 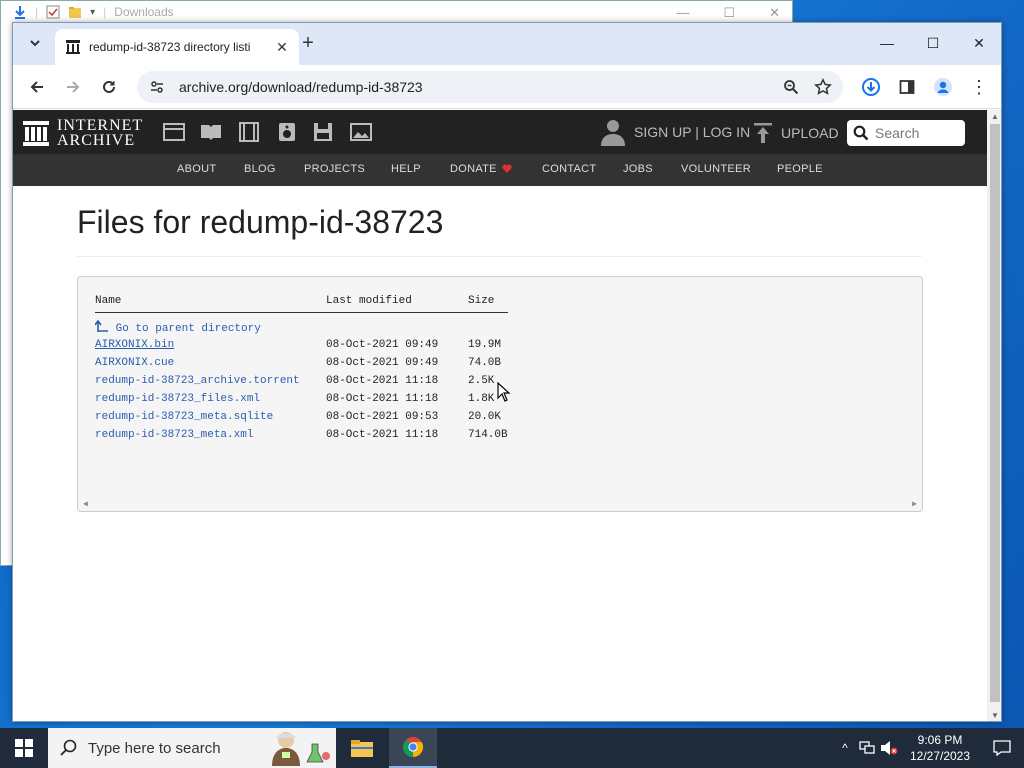 What do you see at coordinates (382, 363) in the screenshot?
I see `file-modified: 08-Oct-2021 09:49` at bounding box center [382, 363].